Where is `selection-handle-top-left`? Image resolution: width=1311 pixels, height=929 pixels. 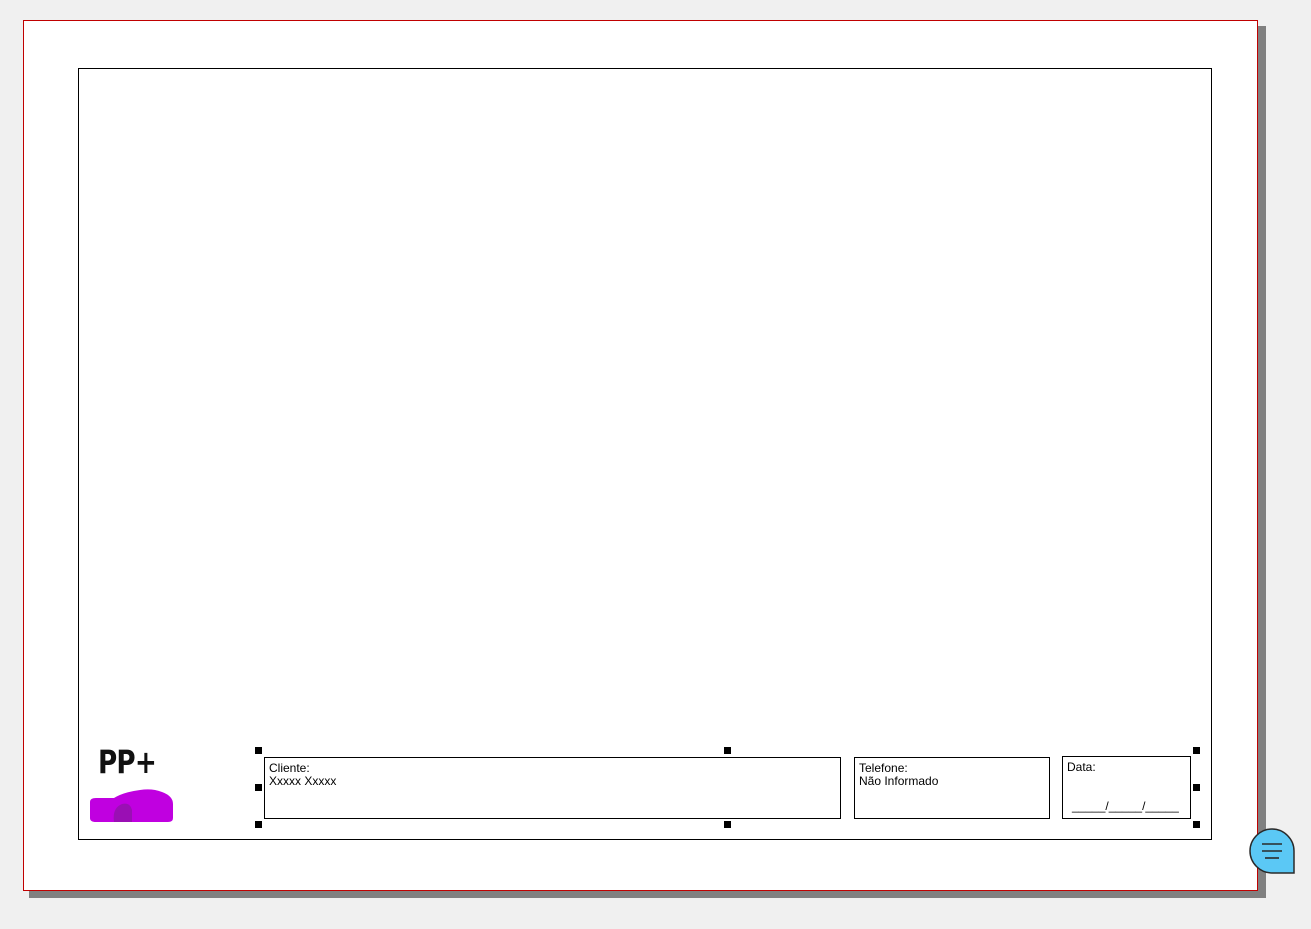 selection-handle-top-left is located at coordinates (258, 750).